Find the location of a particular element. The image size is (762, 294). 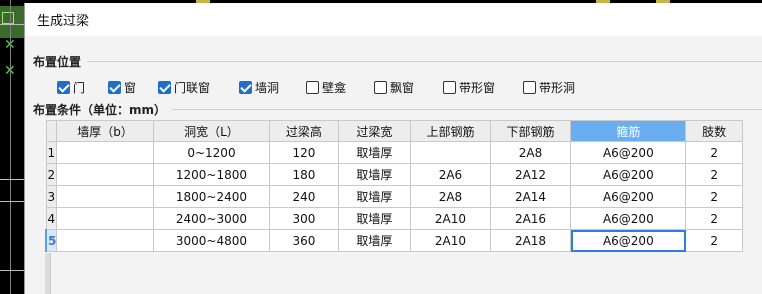

column-header-selected: 箍筋 is located at coordinates (628, 131).